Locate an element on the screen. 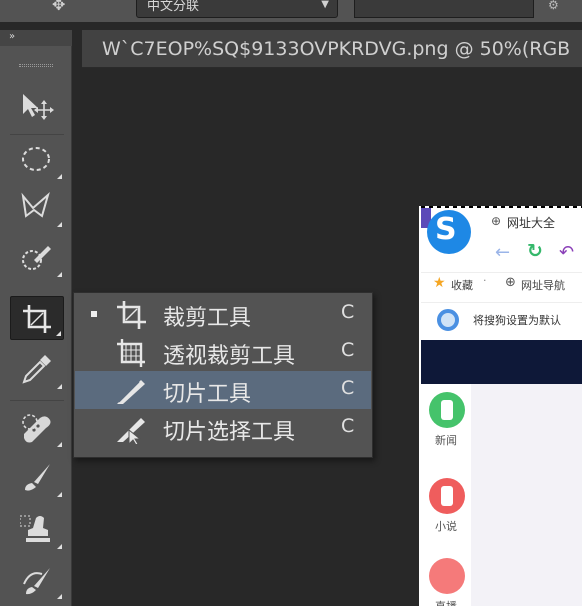 The height and width of the screenshot is (606, 582). bandage-icon is located at coordinates (36, 428).